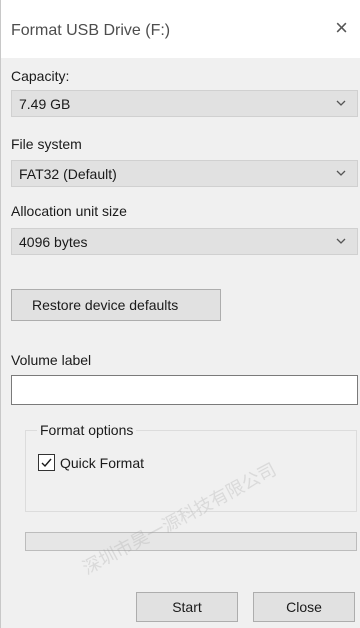 Image resolution: width=360 pixels, height=628 pixels. What do you see at coordinates (184, 103) in the screenshot?
I see `capacity-select: 7.49 GB` at bounding box center [184, 103].